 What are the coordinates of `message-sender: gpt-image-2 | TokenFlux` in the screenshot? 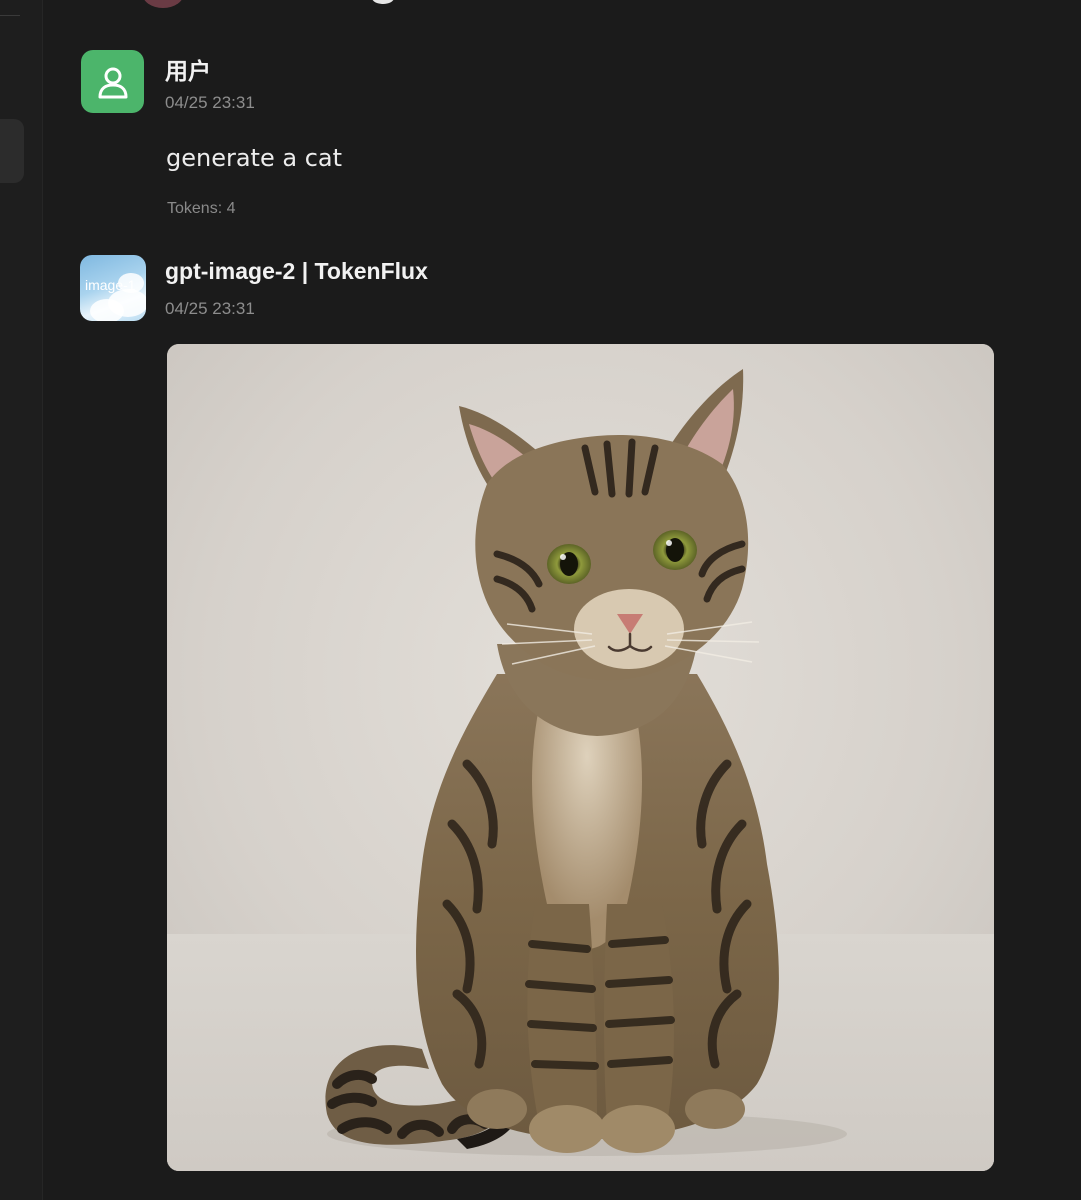 It's located at (296, 271).